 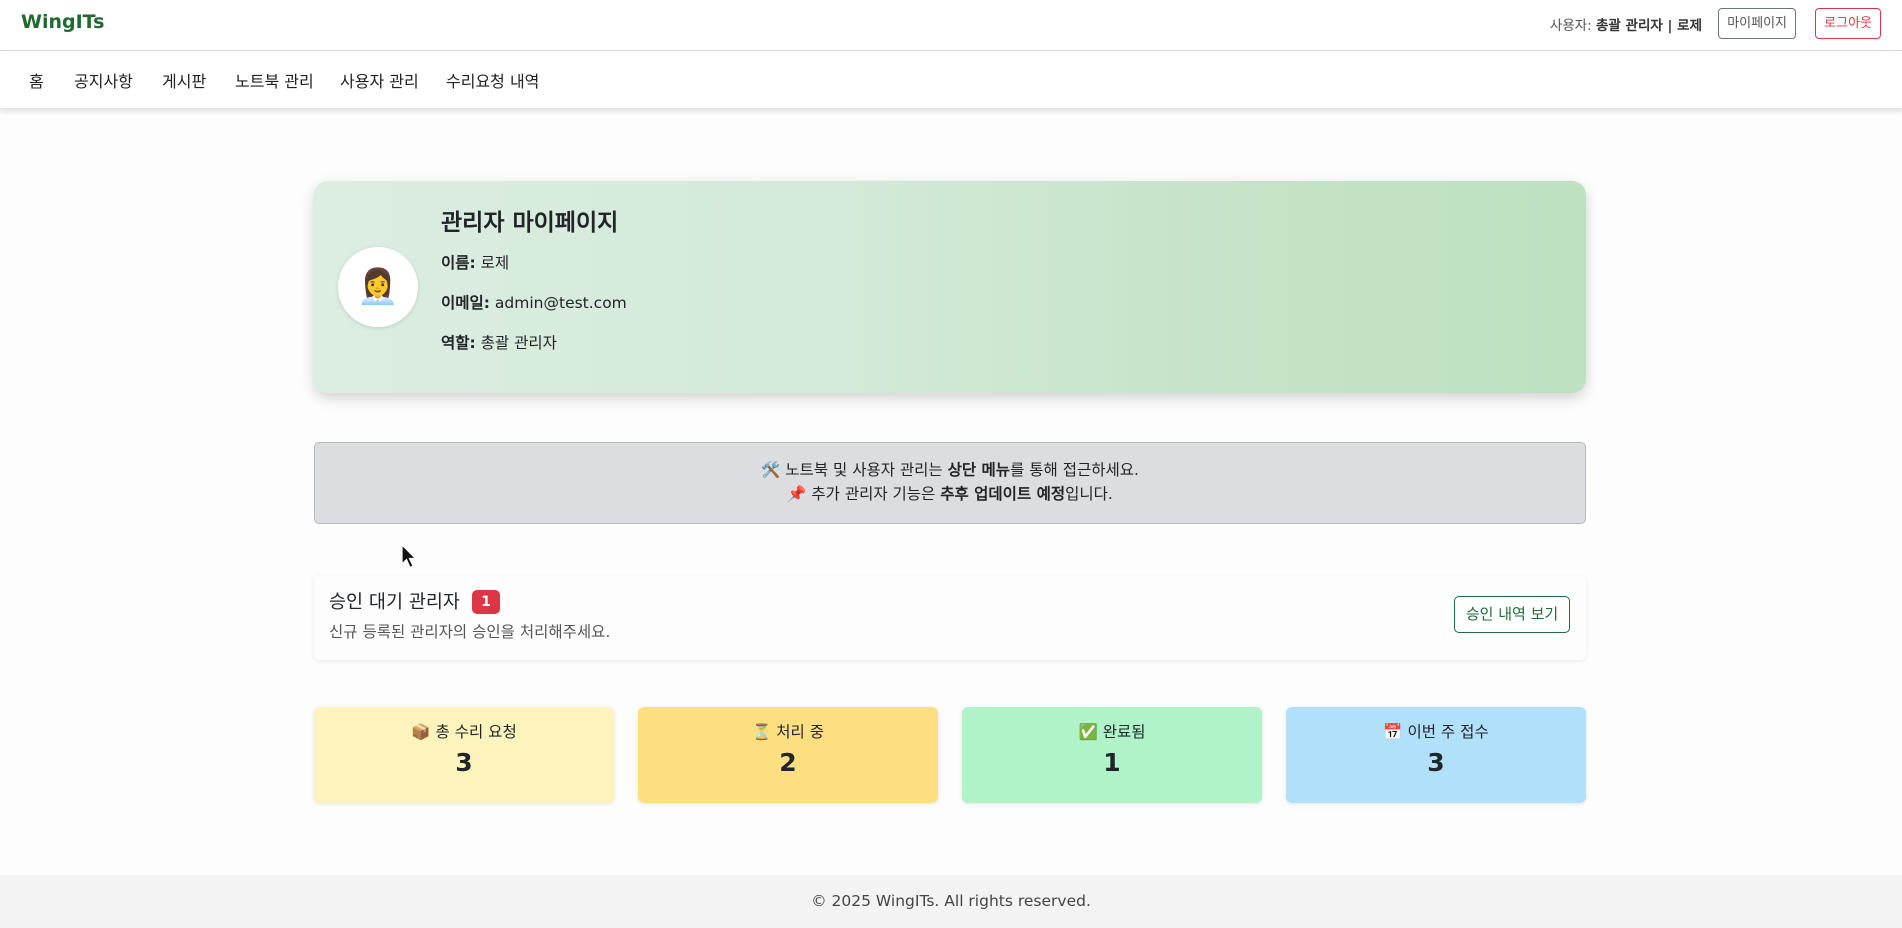 I want to click on stat-label-text: 이번 주 접수, so click(x=1448, y=732).